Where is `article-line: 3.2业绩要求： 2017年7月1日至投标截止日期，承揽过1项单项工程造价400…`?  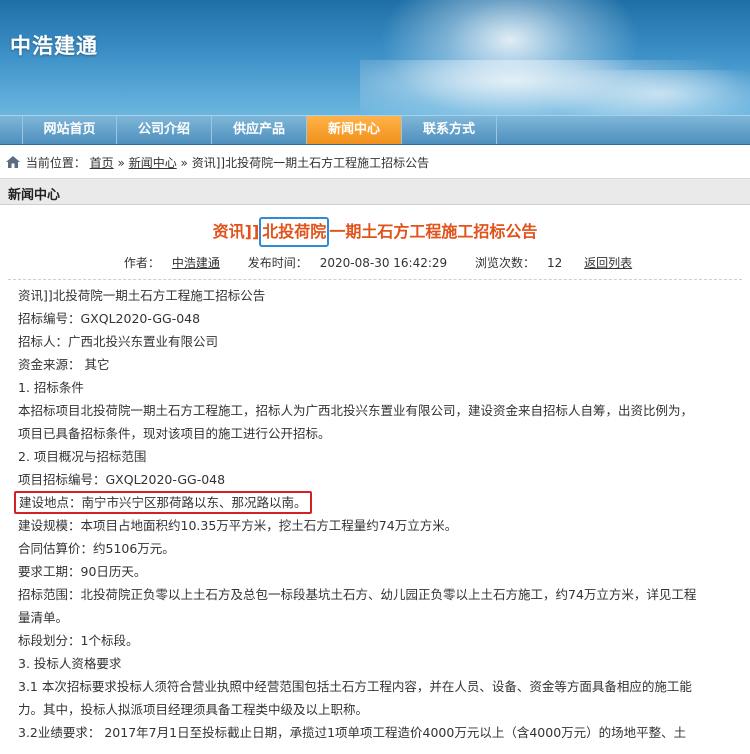 article-line: 3.2业绩要求： 2017年7月1日至投标截止日期，承揽过1项单项工程造价400… is located at coordinates (352, 732).